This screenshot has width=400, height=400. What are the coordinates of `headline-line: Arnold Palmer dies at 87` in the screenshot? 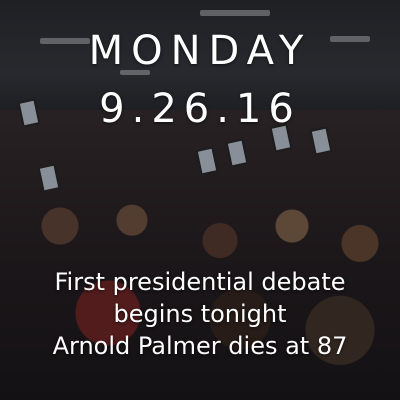 It's located at (200, 346).